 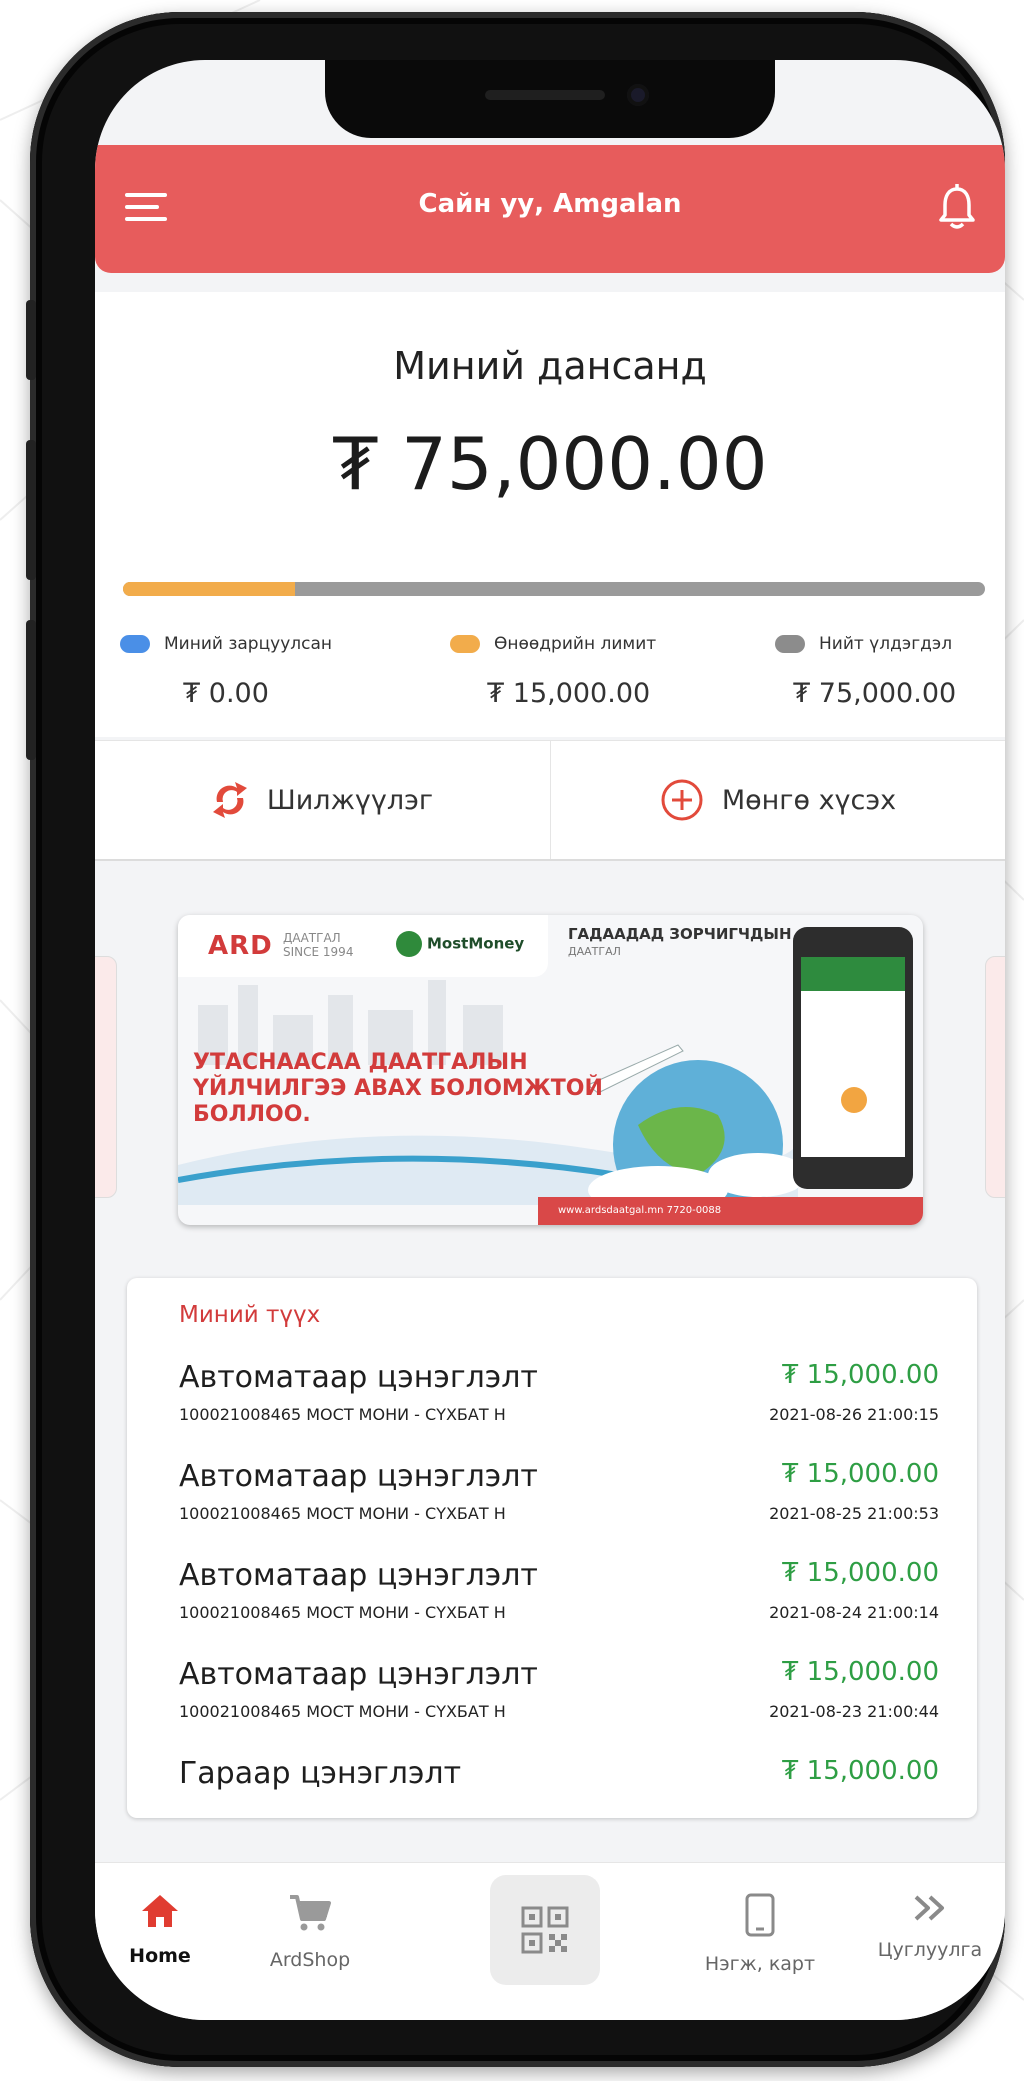 What do you see at coordinates (248, 644) in the screenshot?
I see `legend-spent-label: Миний зарцуулсан` at bounding box center [248, 644].